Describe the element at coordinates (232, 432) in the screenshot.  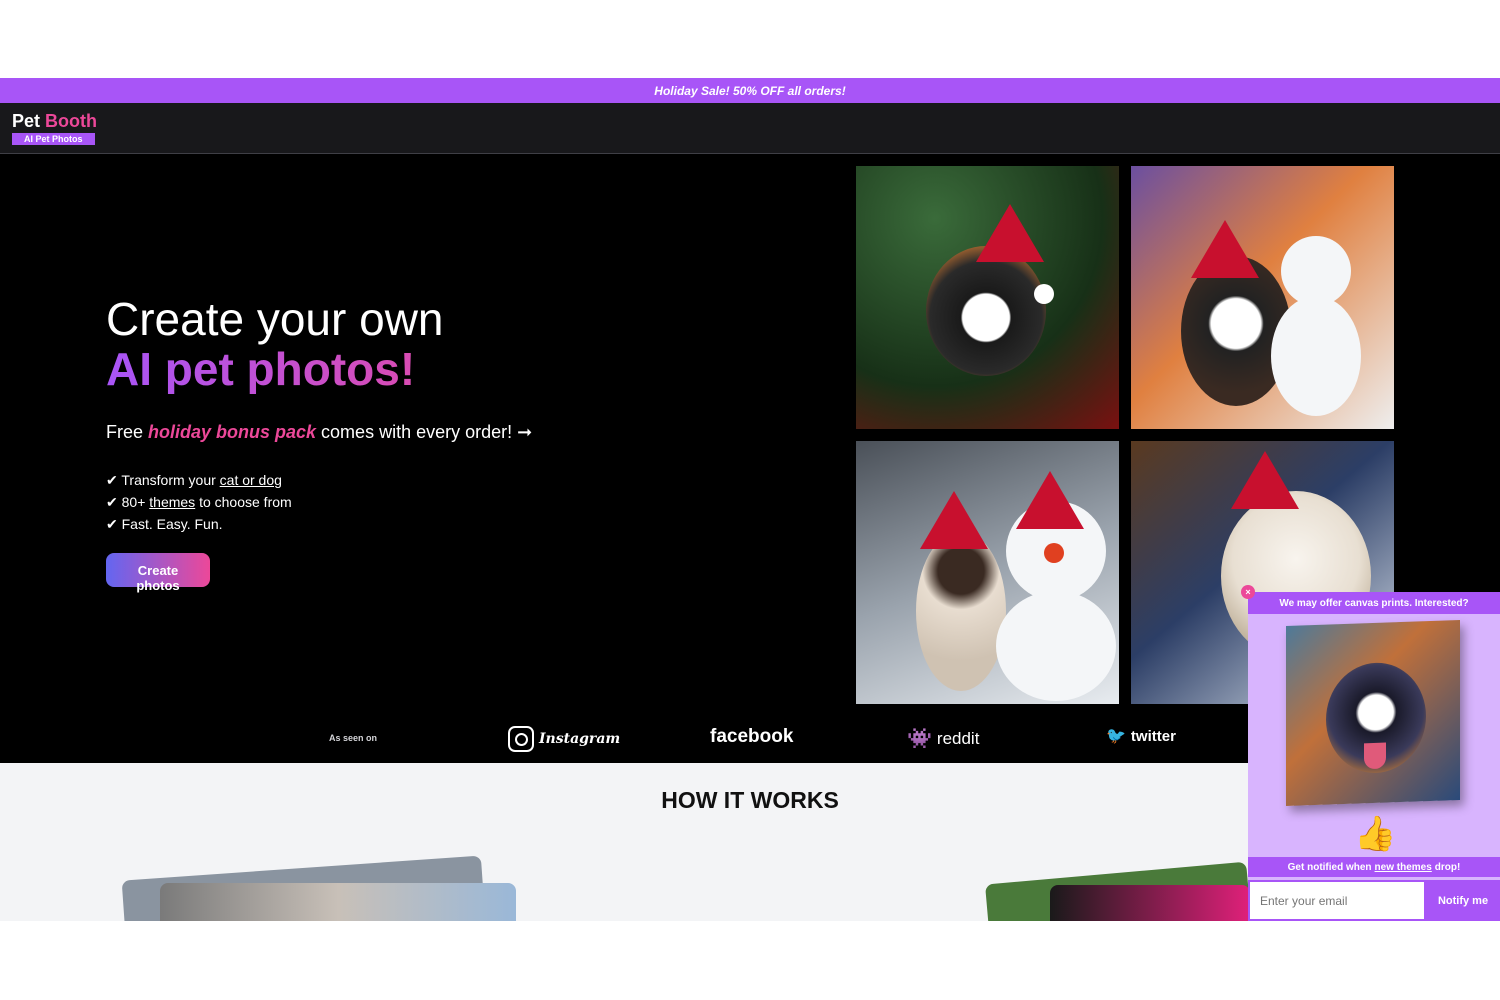
I see `holiday-bonus-highlight: holiday bonus pack` at that location.